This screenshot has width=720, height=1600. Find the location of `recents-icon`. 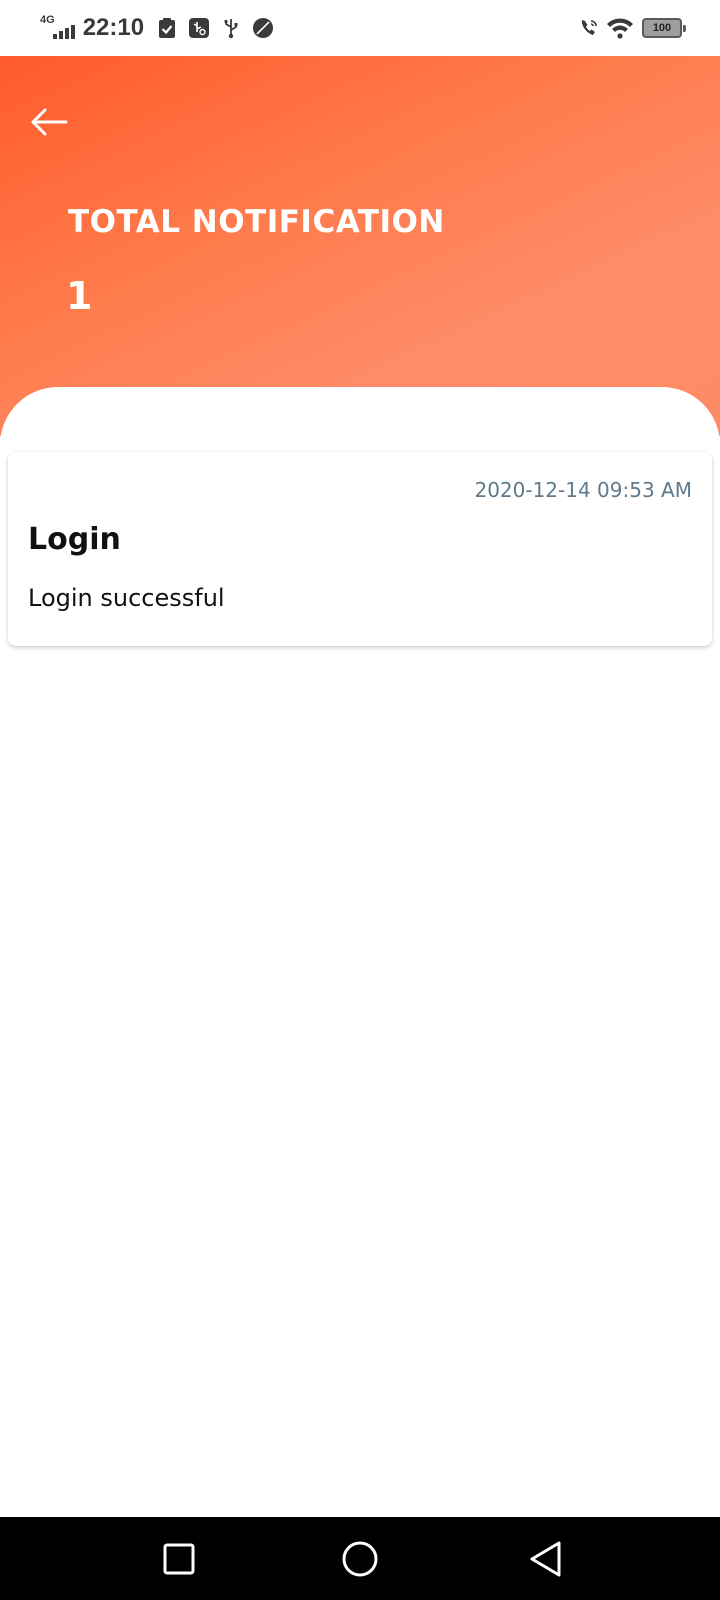

recents-icon is located at coordinates (179, 1559).